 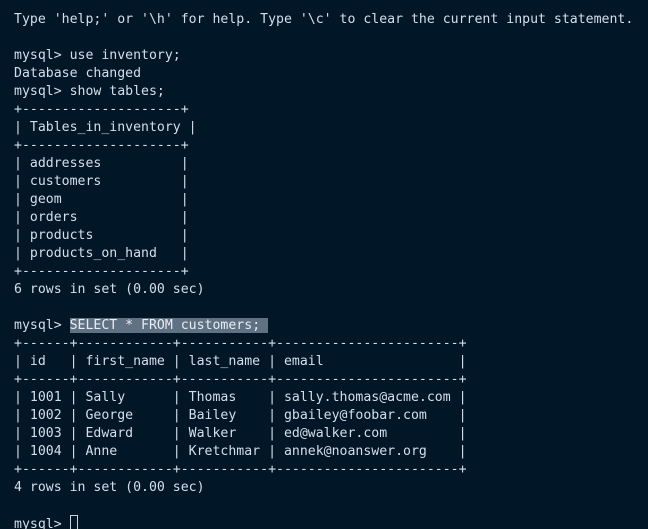 What do you see at coordinates (331, 218) in the screenshot?
I see `tables-row-orders: | orders |` at bounding box center [331, 218].